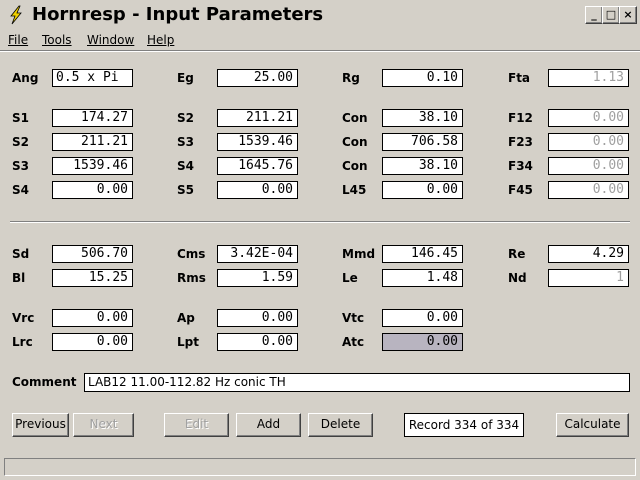 Image resolution: width=640 pixels, height=480 pixels. I want to click on menu-window-label: Window, so click(111, 40).